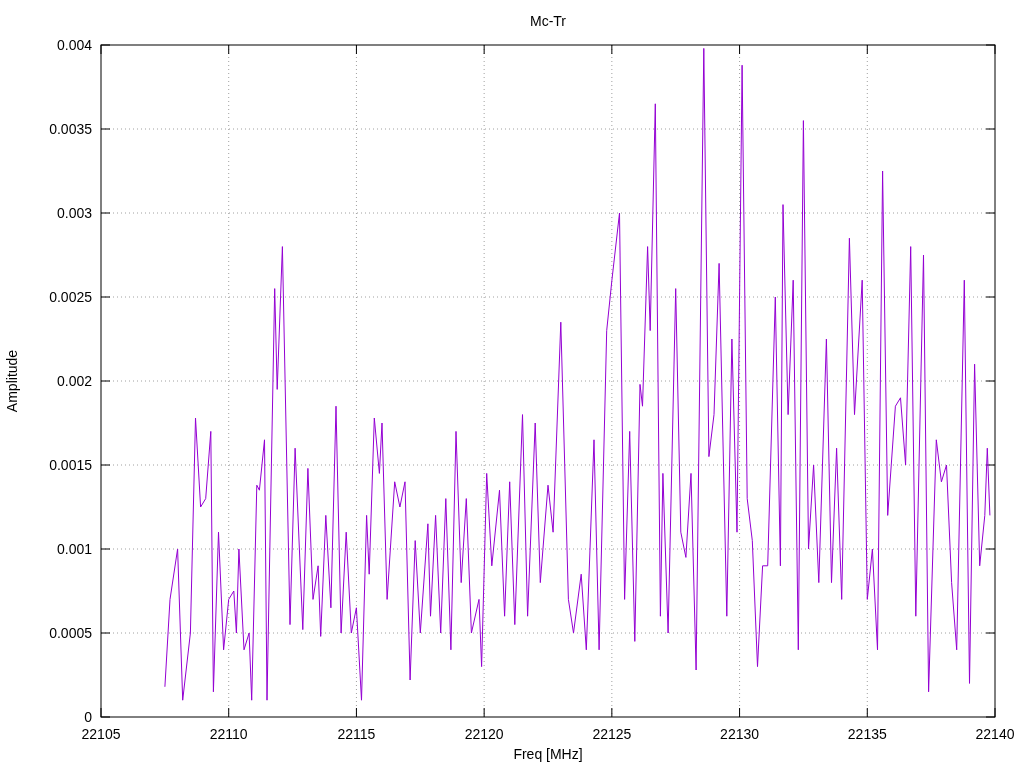  I want to click on axis-title: Amplitude, so click(12, 381).